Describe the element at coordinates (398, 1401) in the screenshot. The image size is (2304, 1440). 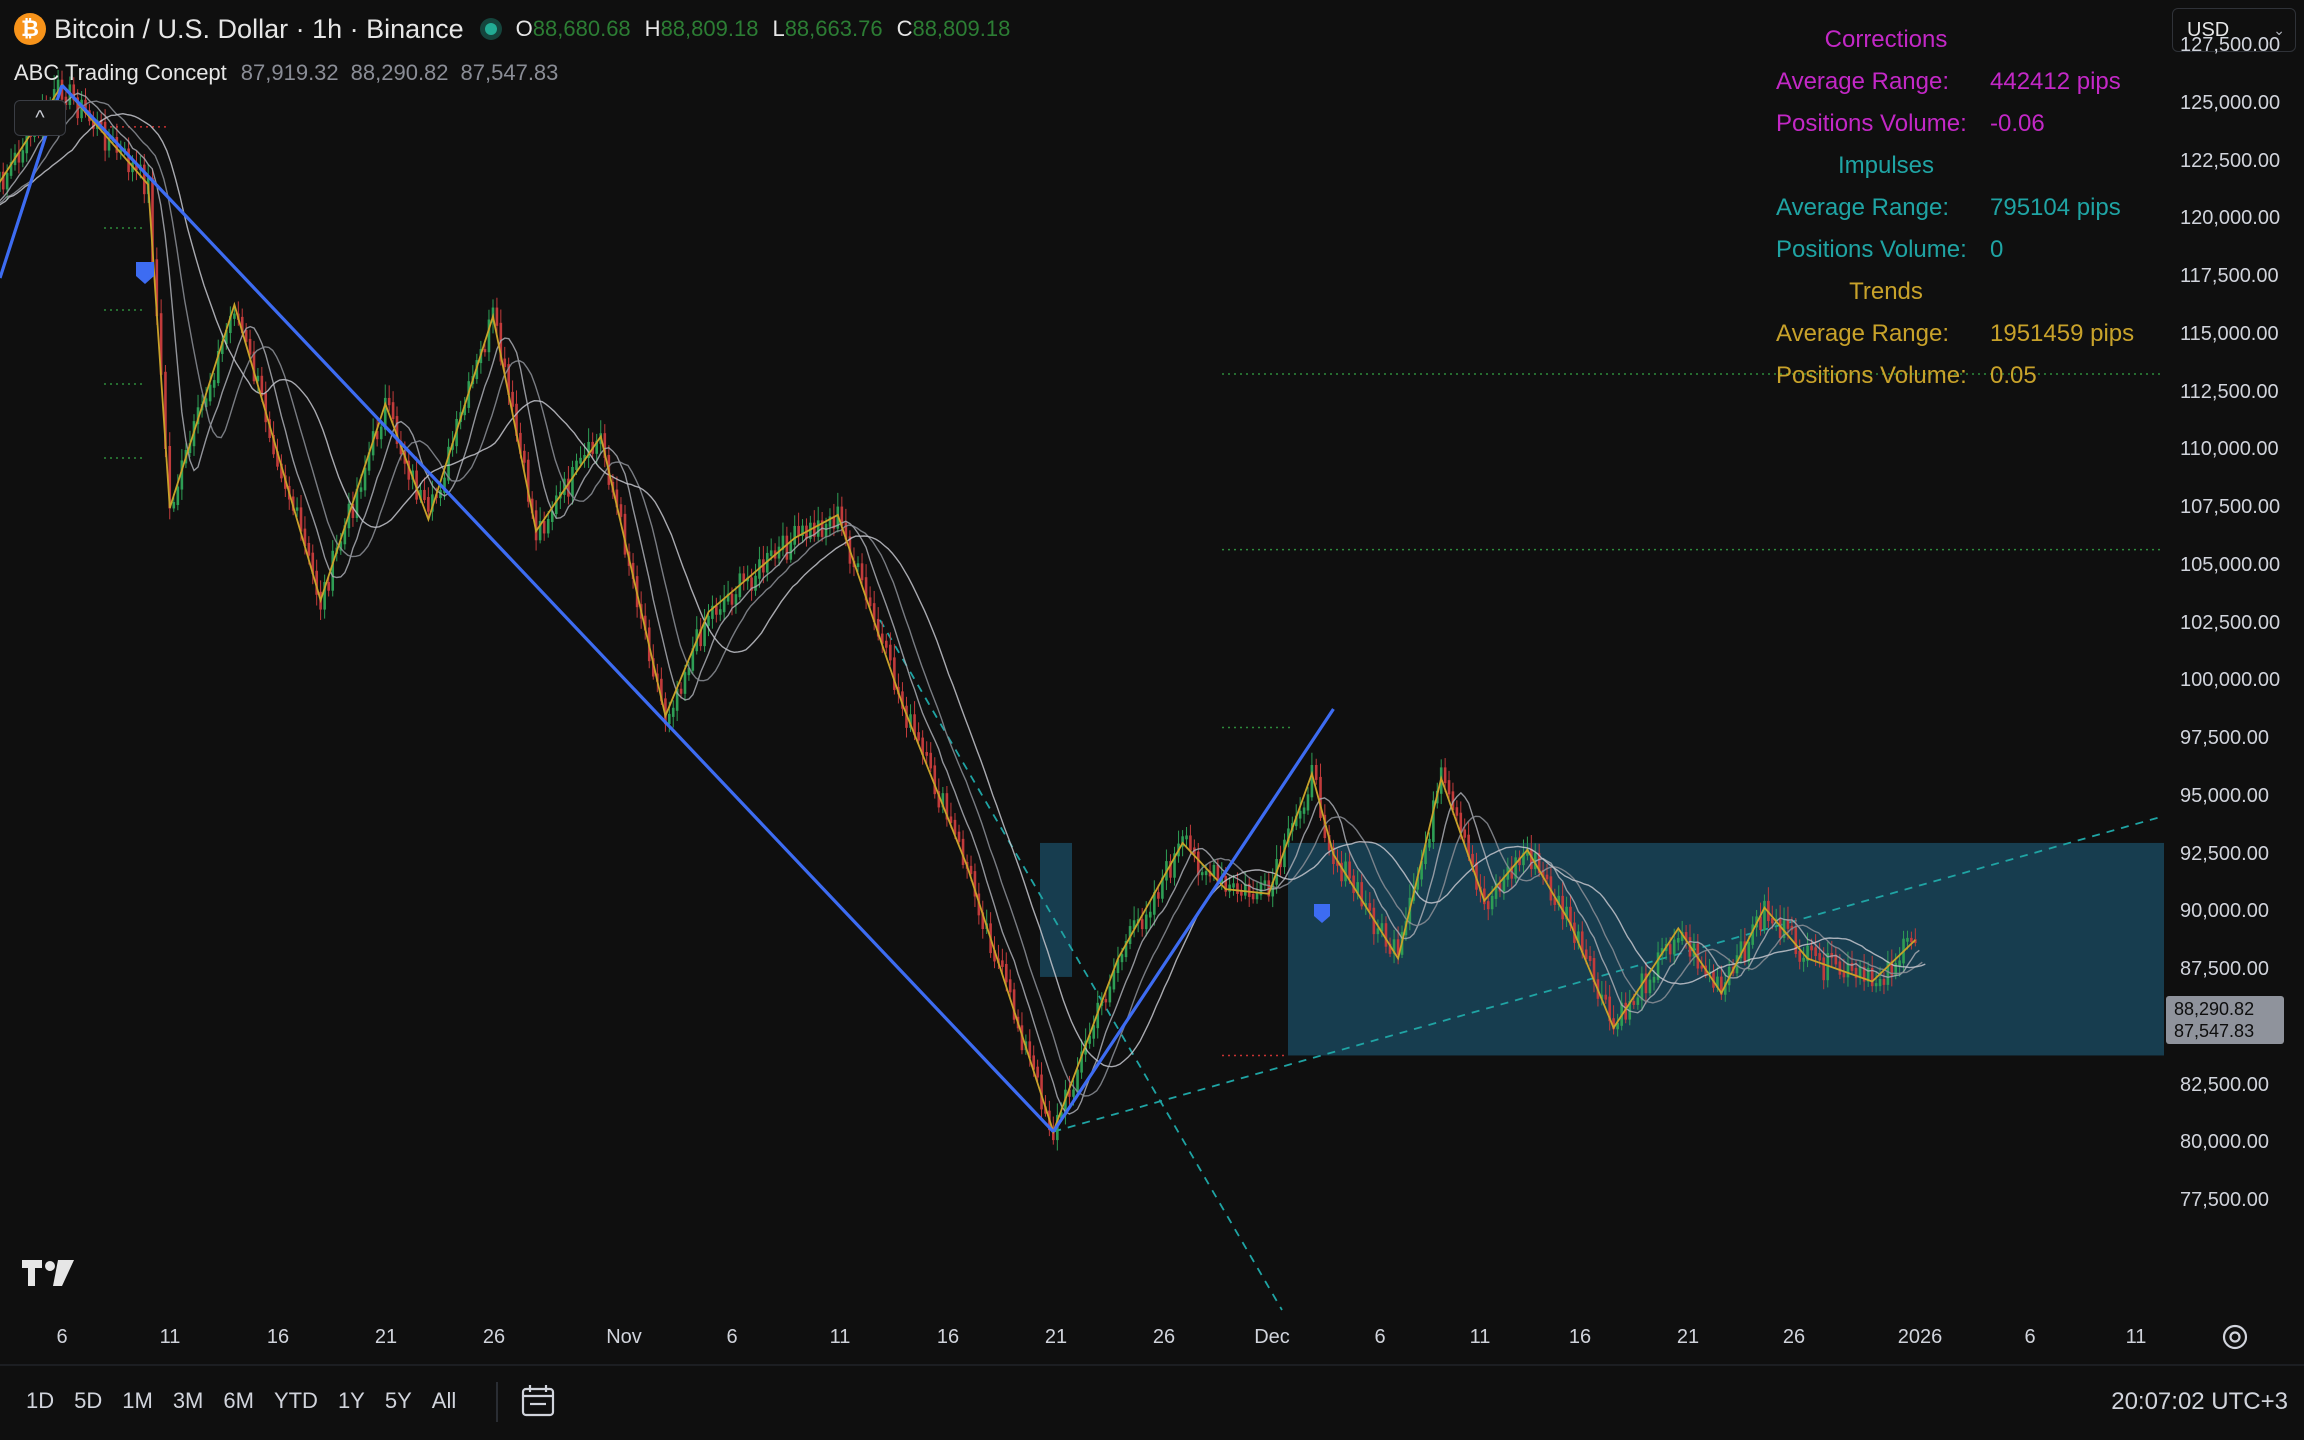
I see `range-button-5y: 5Y` at that location.